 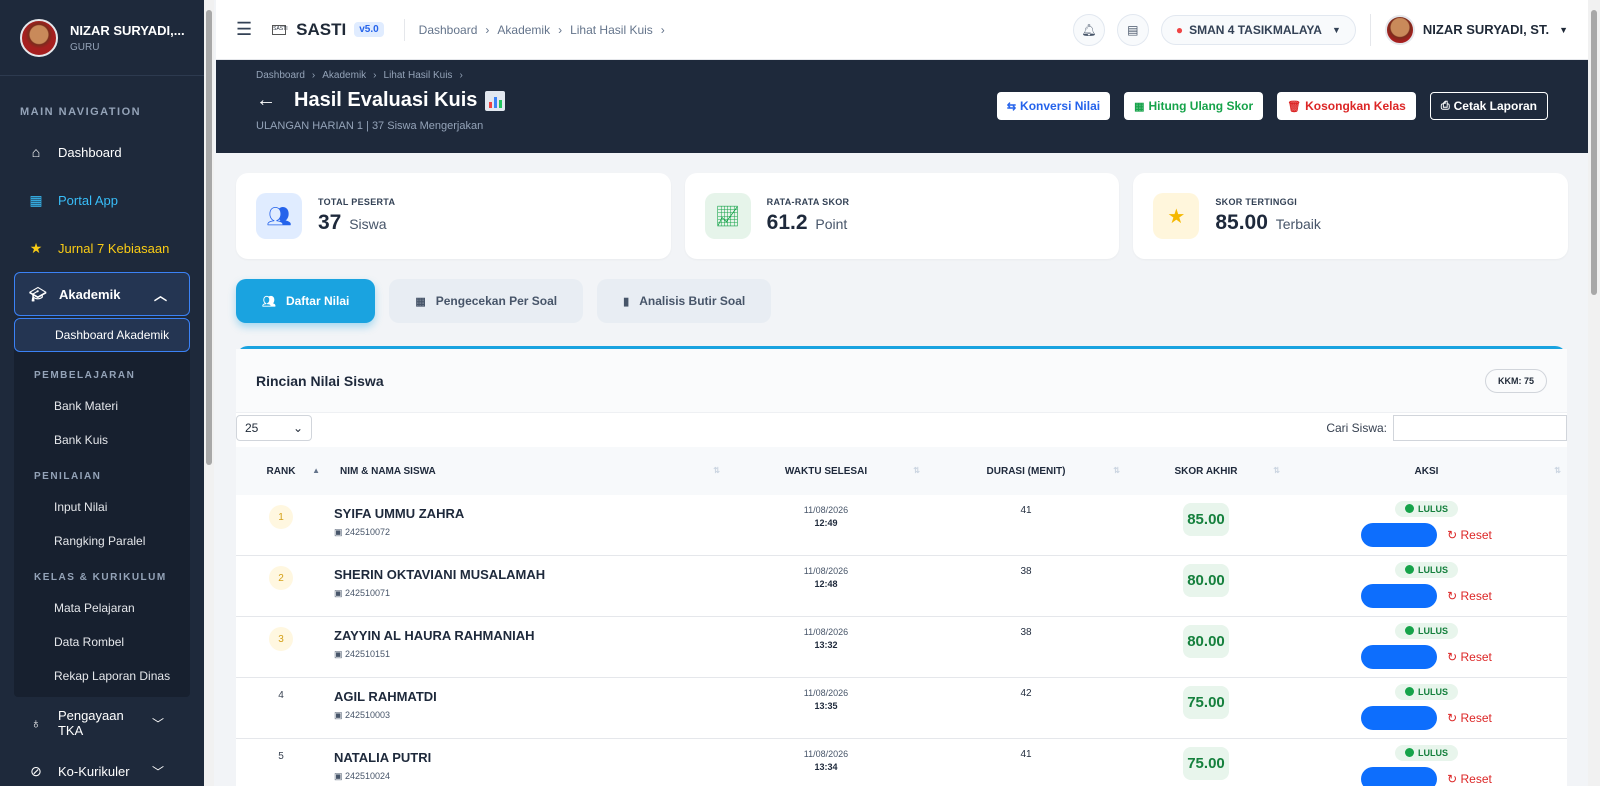 I want to click on sidebar-item-data-rombel: Data Rombel, so click(x=102, y=642).